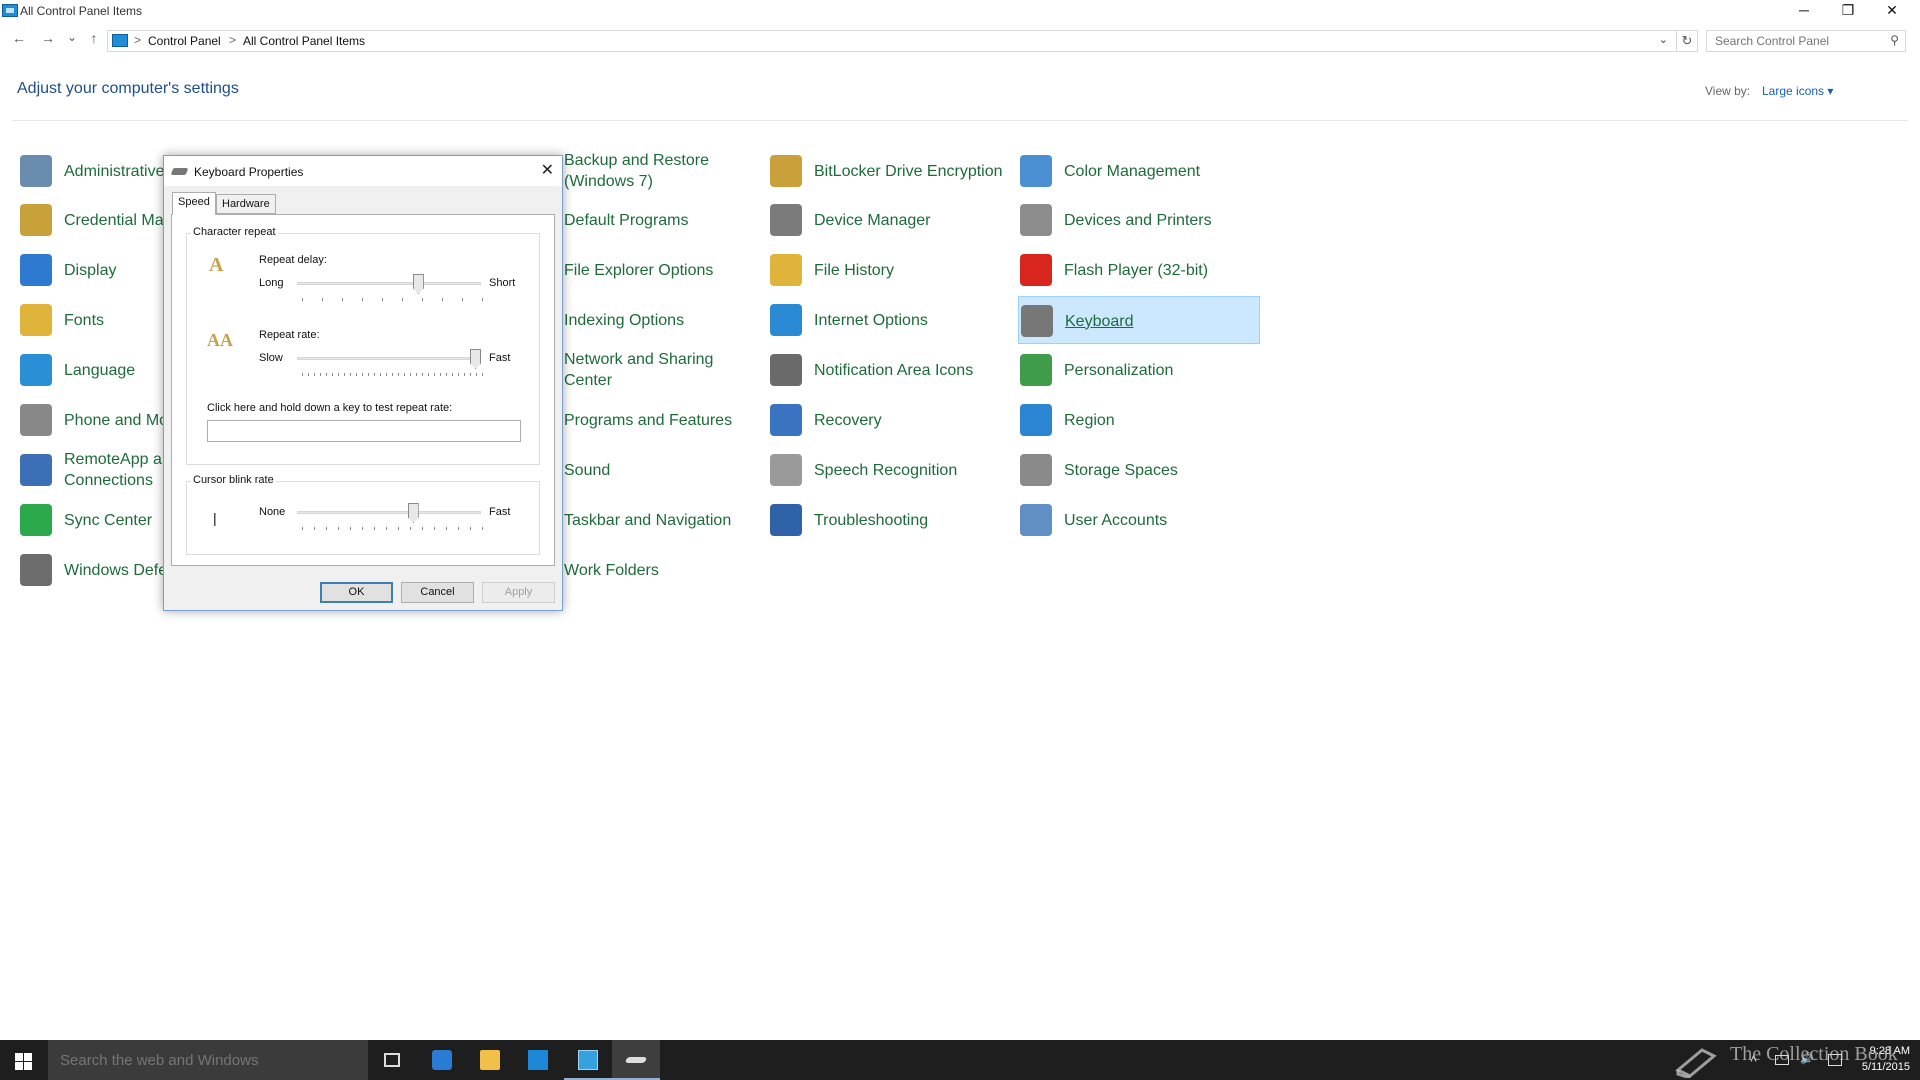  Describe the element at coordinates (389, 283) in the screenshot. I see `repeat-delay-slider` at that location.